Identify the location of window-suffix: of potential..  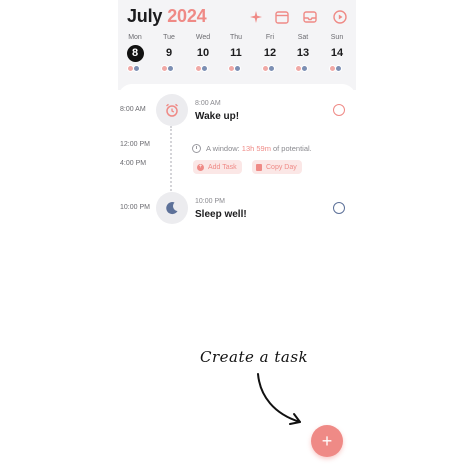
(292, 148).